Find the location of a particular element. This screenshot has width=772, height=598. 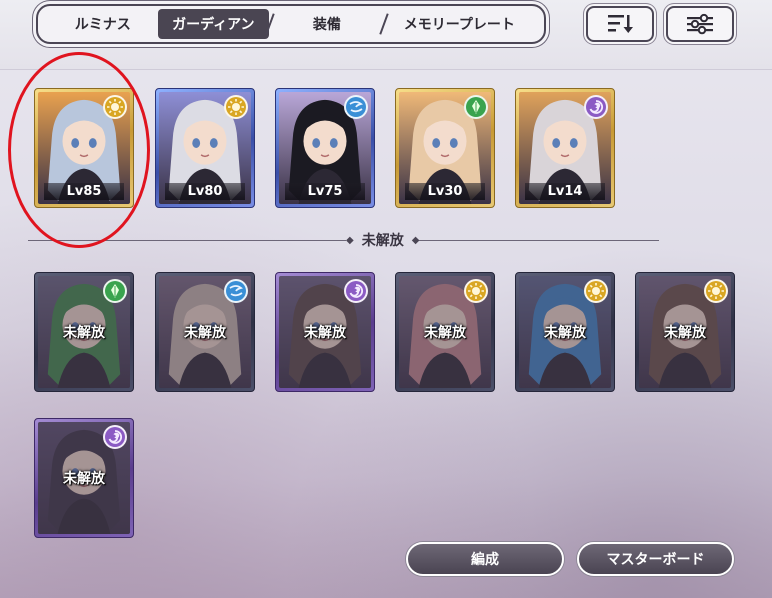

level-label: Lv30 is located at coordinates (445, 191).